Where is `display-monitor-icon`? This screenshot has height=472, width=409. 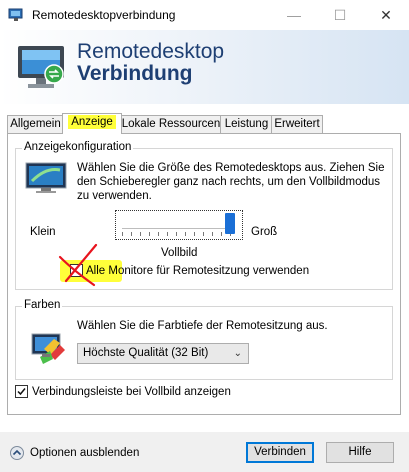 display-monitor-icon is located at coordinates (46, 177).